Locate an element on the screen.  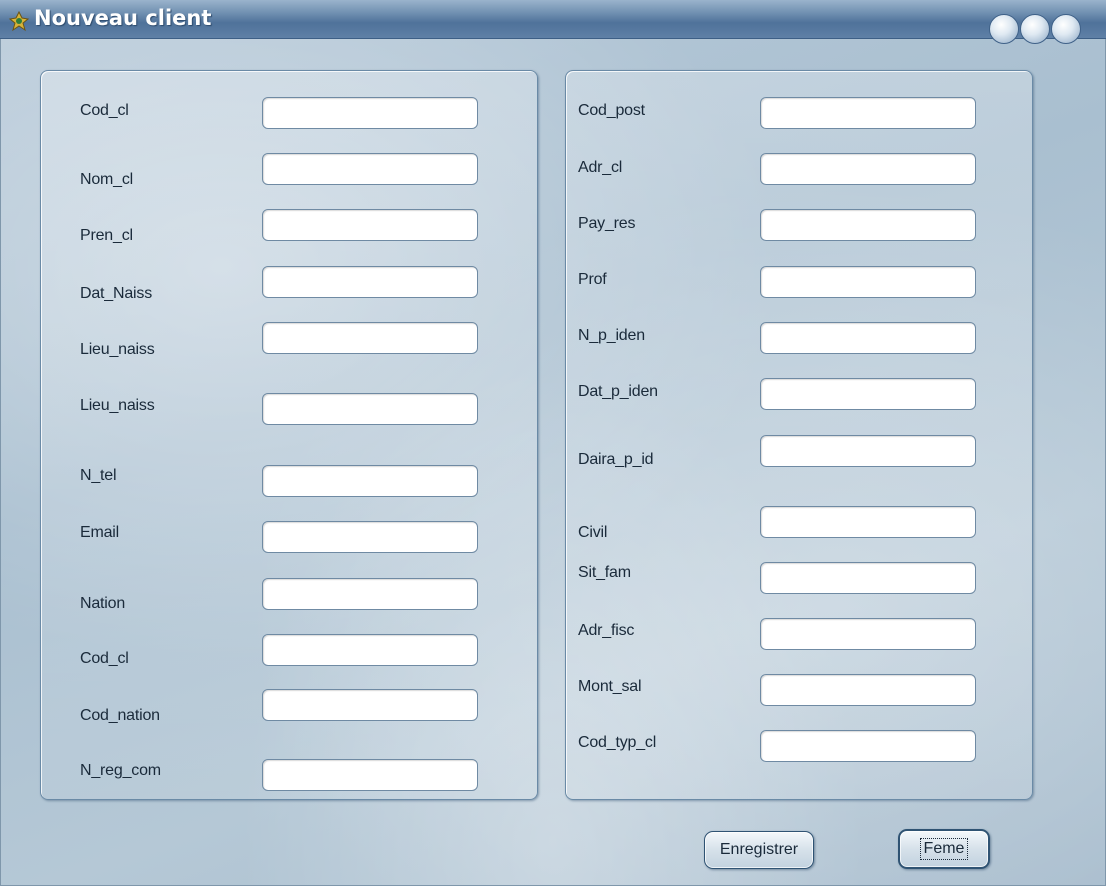
cod-nation-input is located at coordinates (370, 705).